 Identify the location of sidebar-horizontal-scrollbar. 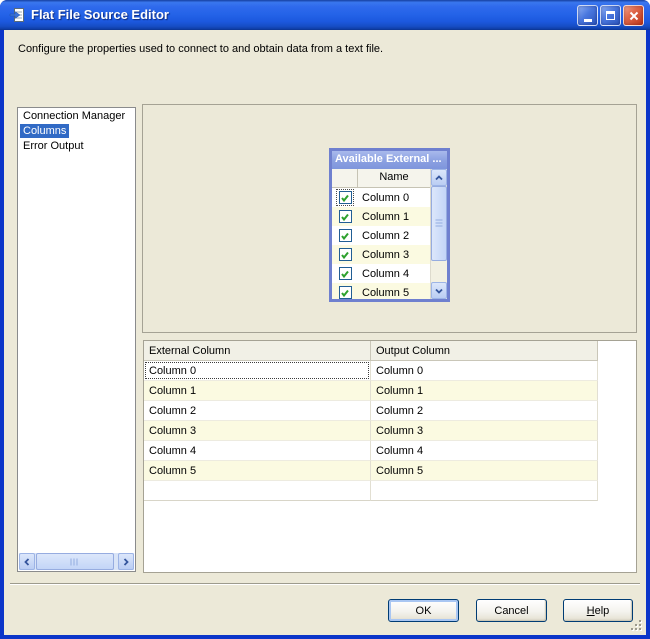
(76, 561).